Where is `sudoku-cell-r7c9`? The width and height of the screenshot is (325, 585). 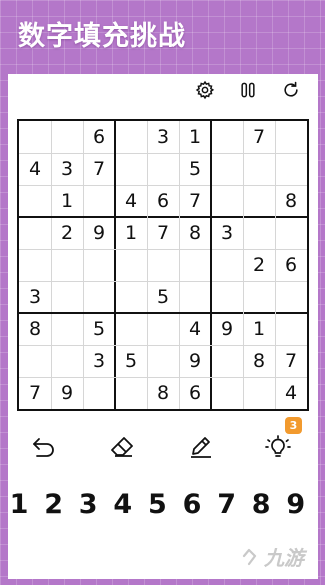 sudoku-cell-r7c9 is located at coordinates (291, 329).